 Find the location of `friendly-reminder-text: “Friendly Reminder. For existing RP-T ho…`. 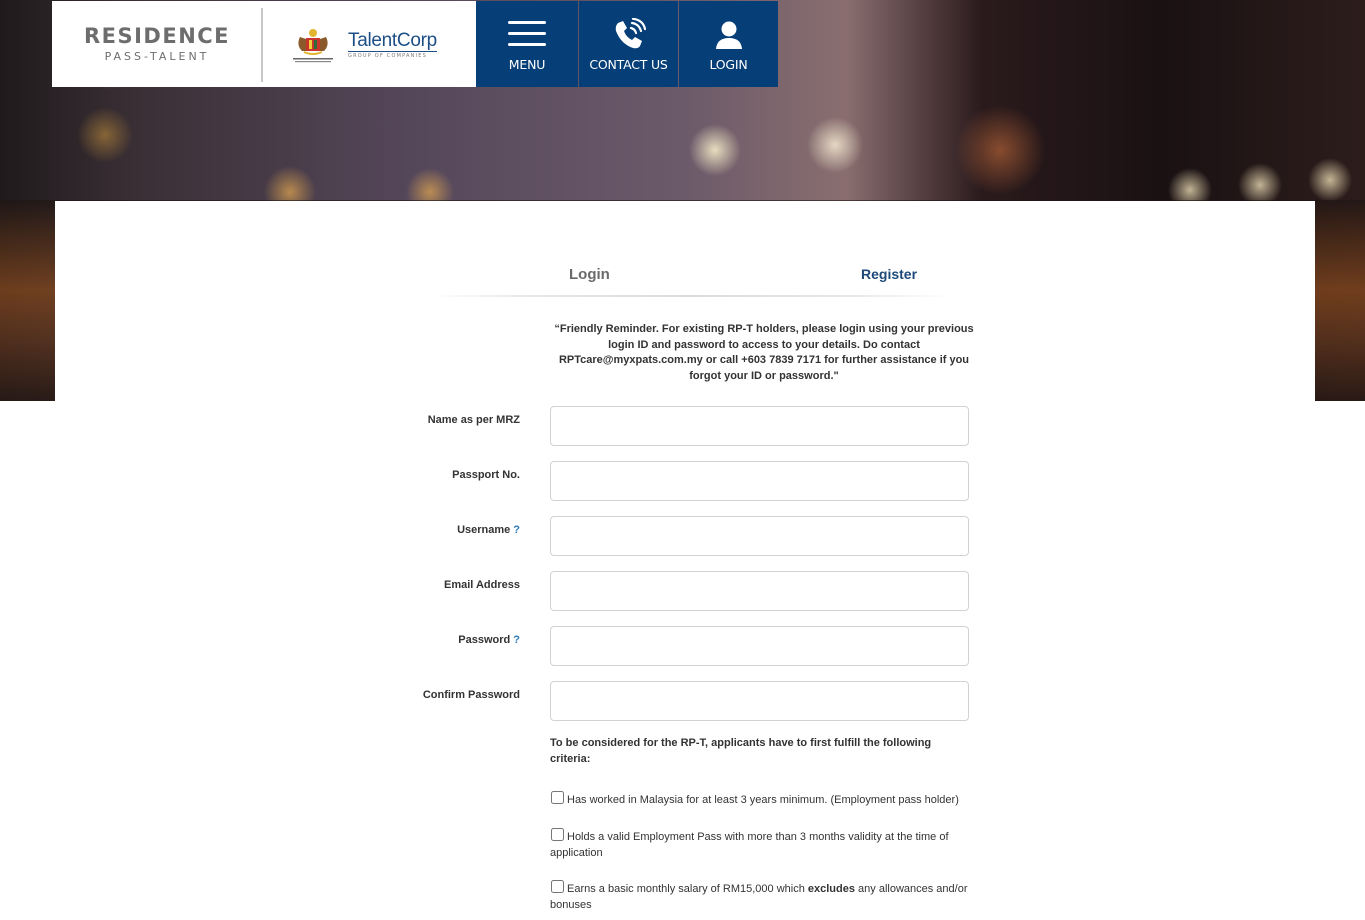

friendly-reminder-text: “Friendly Reminder. For existing RP-T ho… is located at coordinates (764, 353).